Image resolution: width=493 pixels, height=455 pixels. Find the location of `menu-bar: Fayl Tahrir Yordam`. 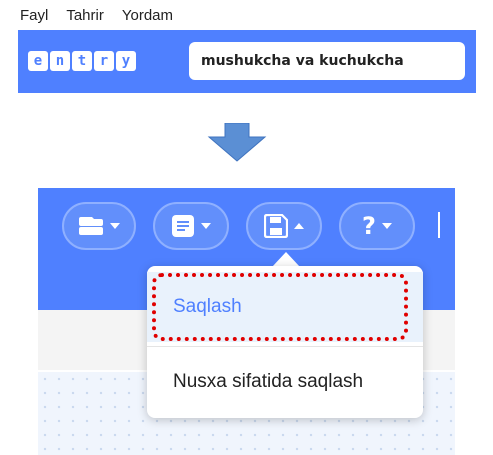

menu-bar: Fayl Tahrir Yordam is located at coordinates (96, 15).